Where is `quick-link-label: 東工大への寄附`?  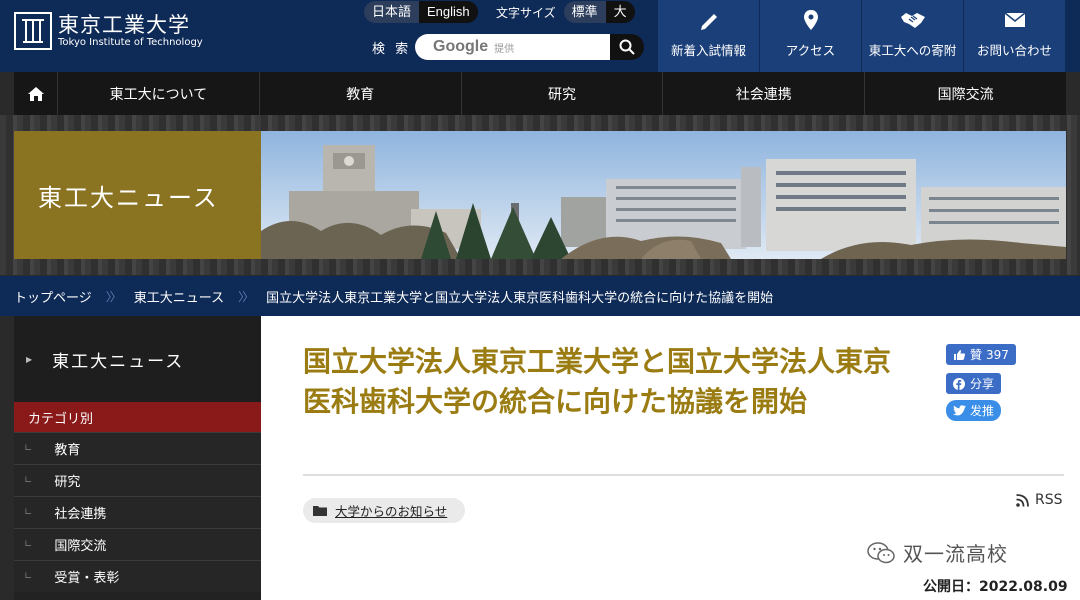 quick-link-label: 東工大への寄附 is located at coordinates (912, 50).